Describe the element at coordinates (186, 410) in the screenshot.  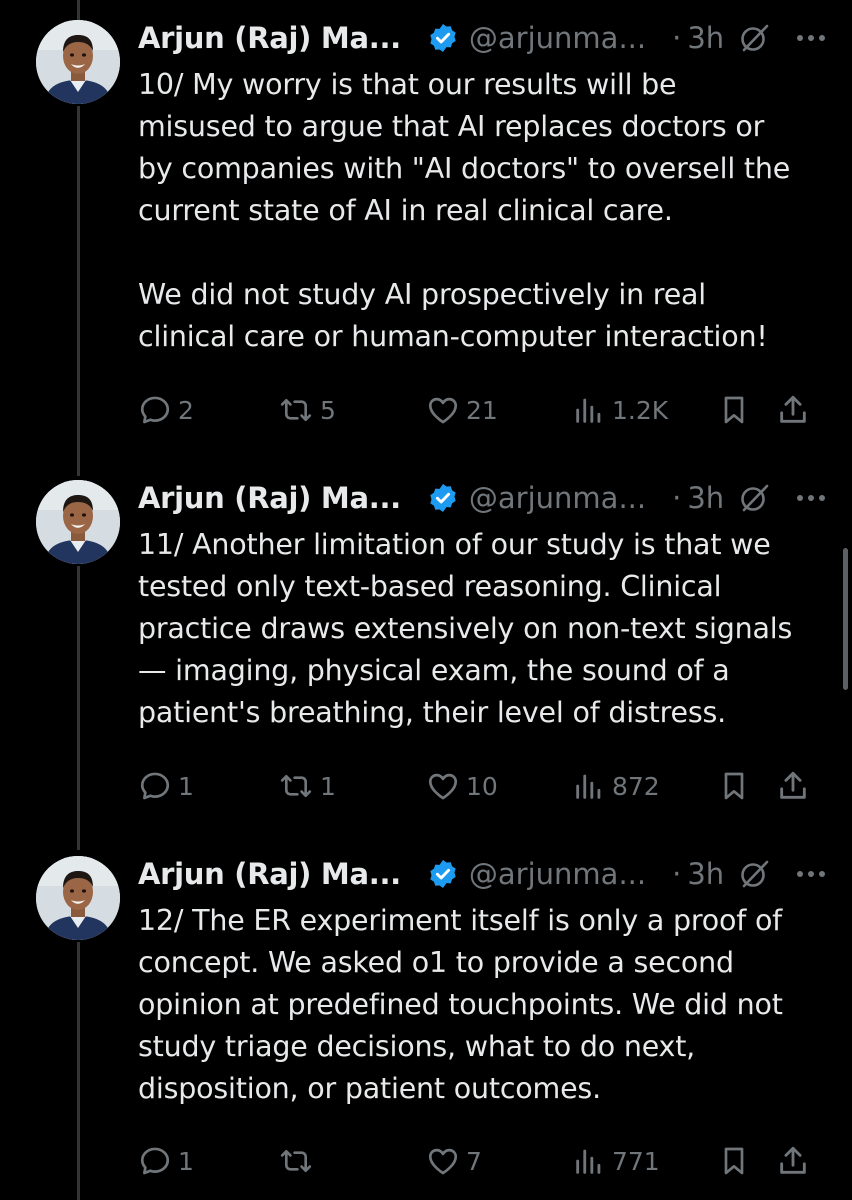
I see `reply-count: 2` at that location.